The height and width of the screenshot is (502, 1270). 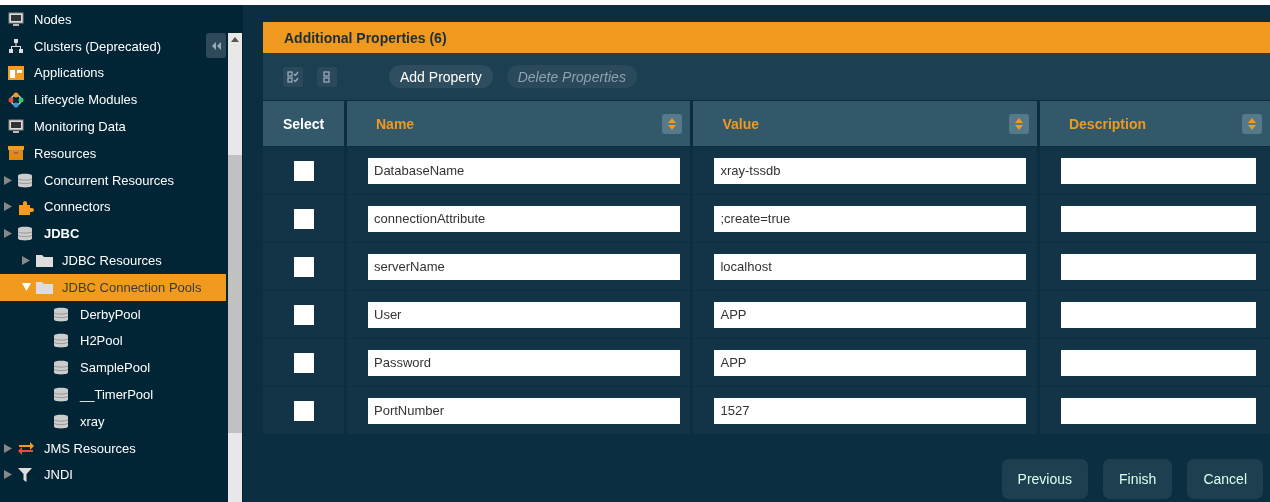 What do you see at coordinates (524, 410) in the screenshot?
I see `name-field: PortNumber` at bounding box center [524, 410].